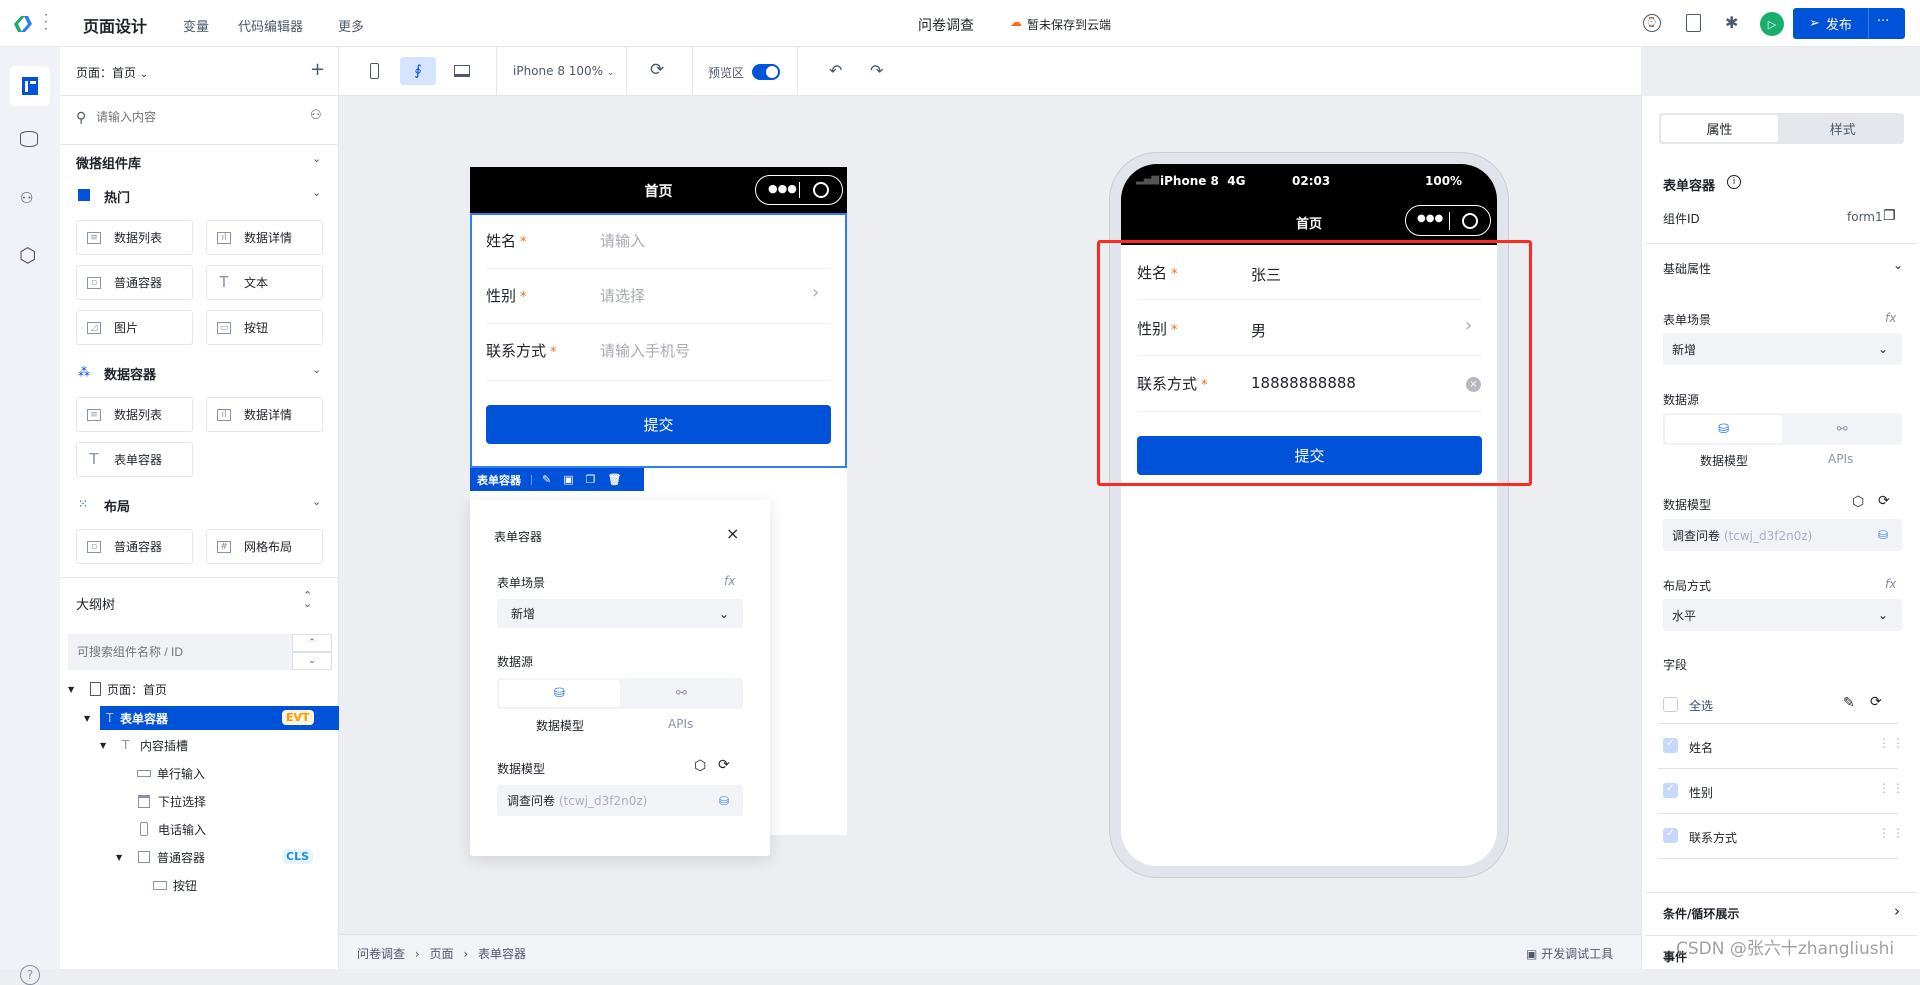 The image size is (1920, 985). Describe the element at coordinates (134, 459) in the screenshot. I see `component-form-container: T 表单容器` at that location.